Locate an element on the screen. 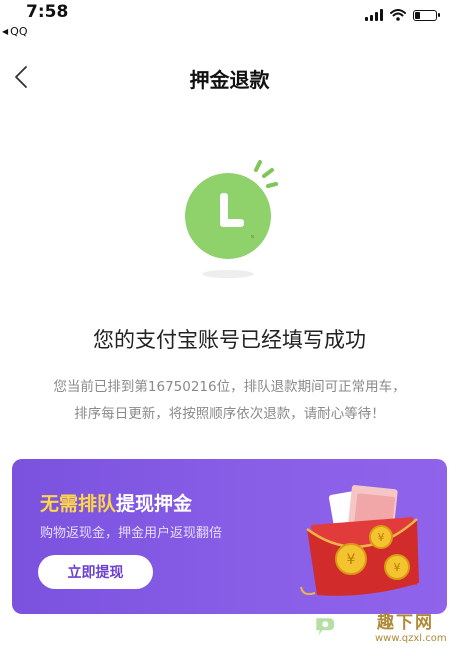 Image resolution: width=459 pixels, height=653 pixels. status-icons is located at coordinates (402, 15).